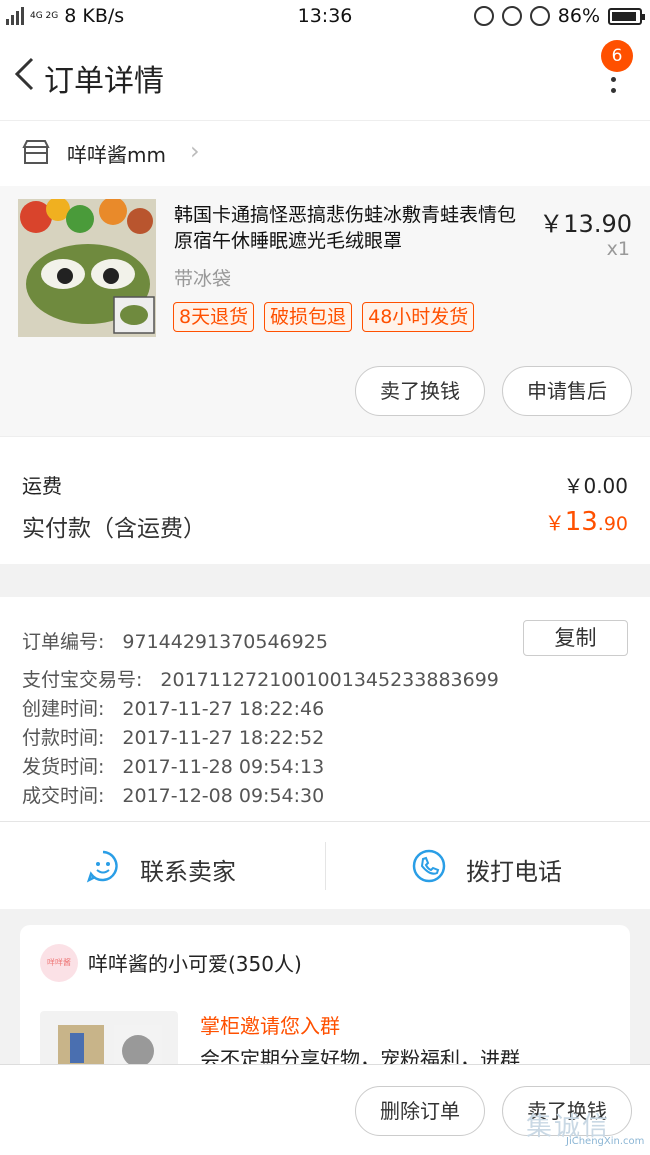  Describe the element at coordinates (325, 153) in the screenshot. I see `shop-row: 咩咩酱mm ›` at that location.